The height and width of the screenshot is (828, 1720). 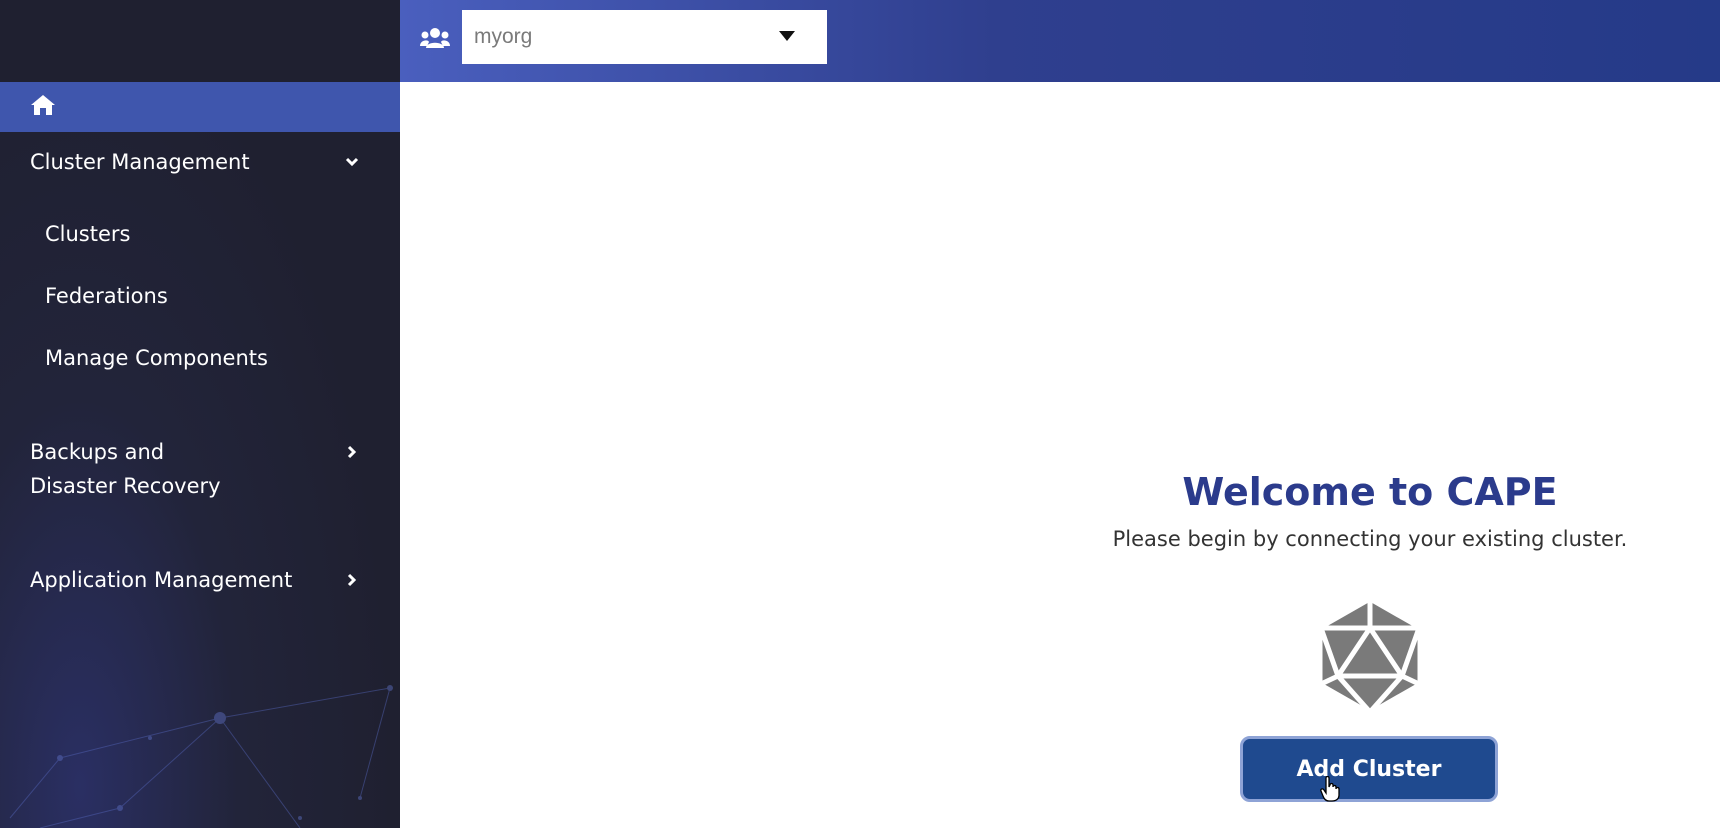 I want to click on caret-down-icon, so click(x=787, y=36).